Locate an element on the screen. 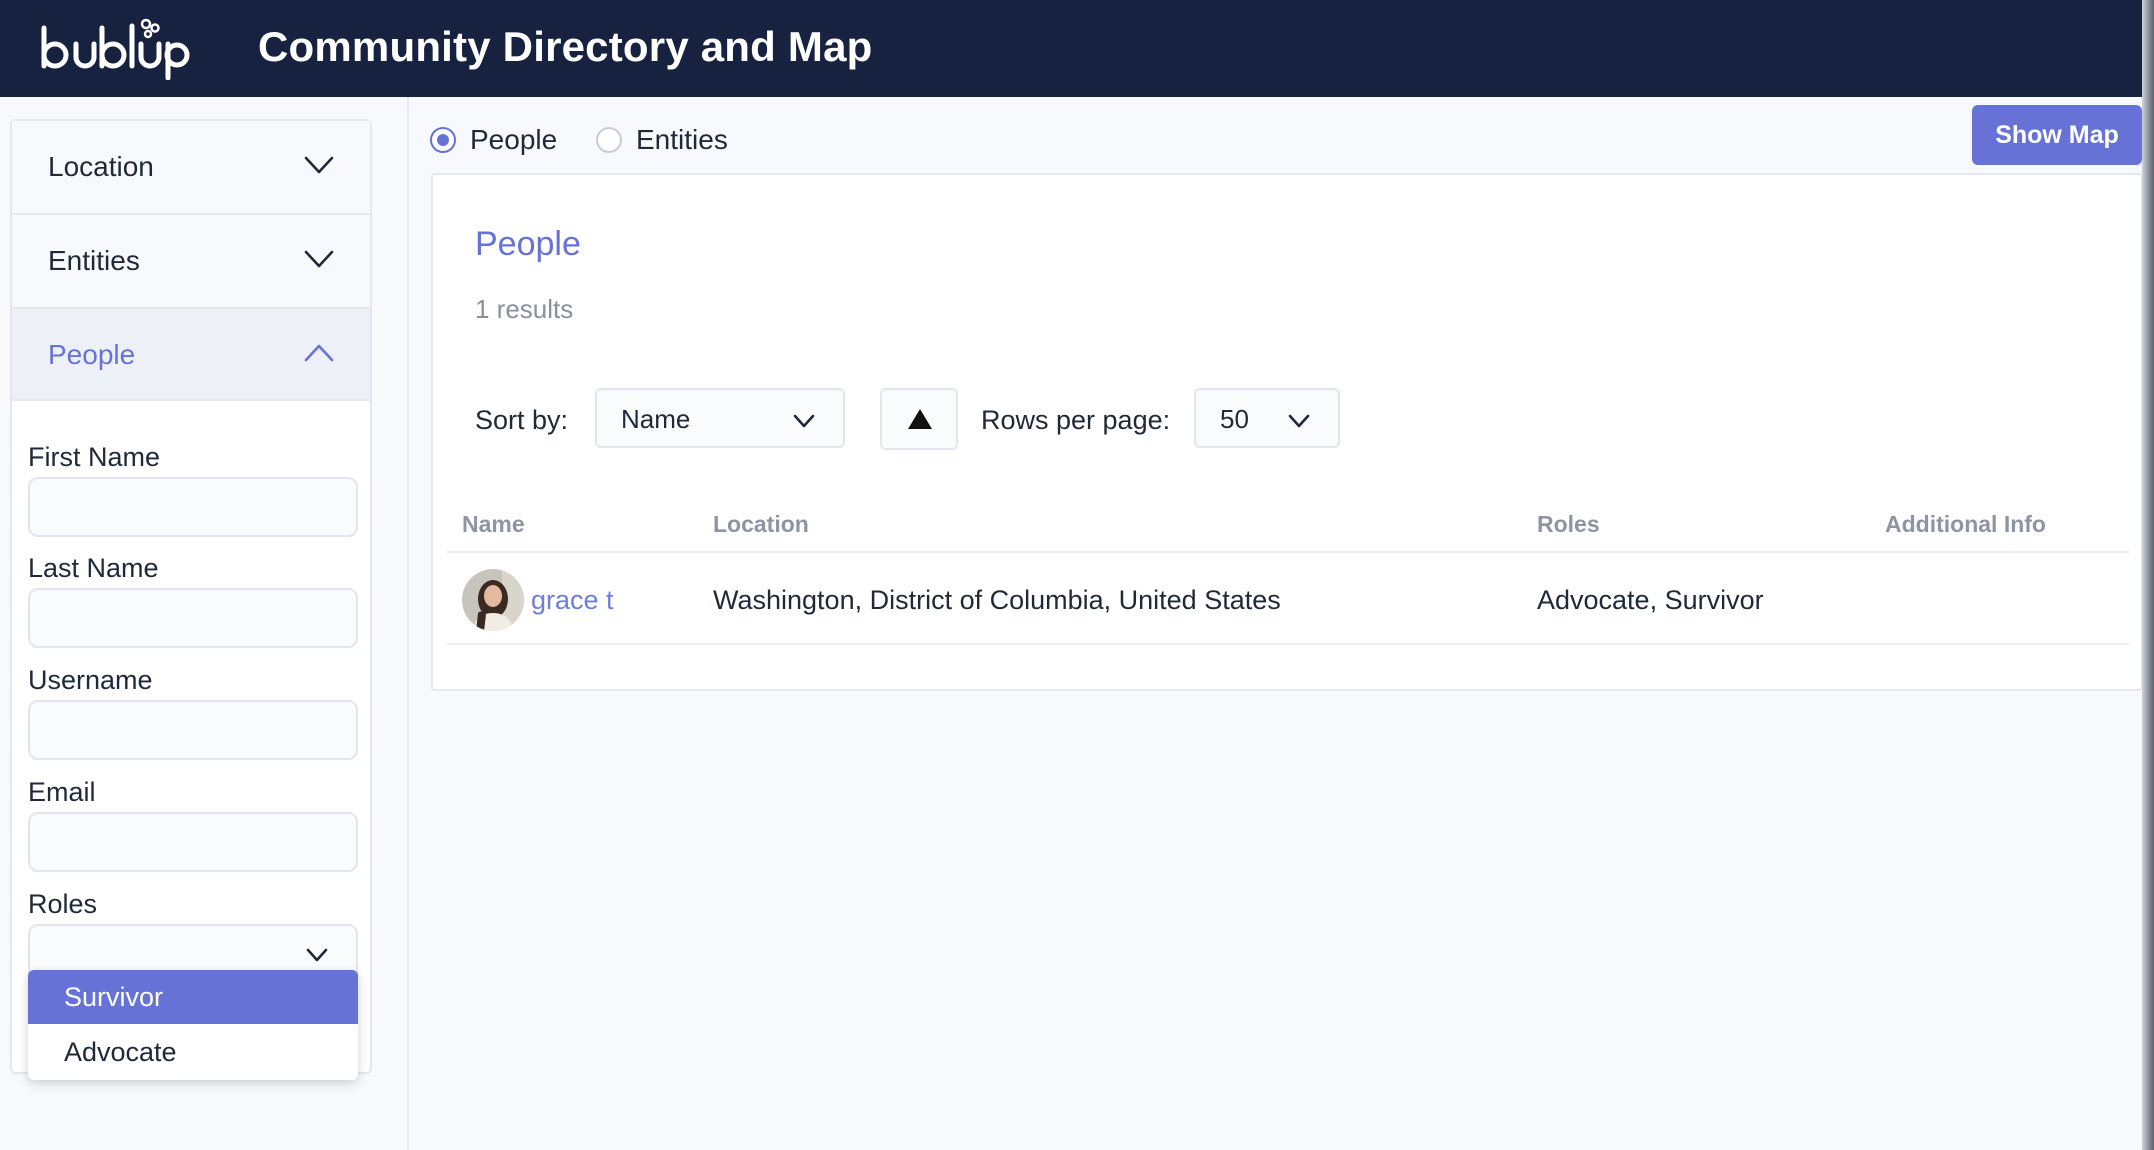  results-title: People is located at coordinates (528, 244).